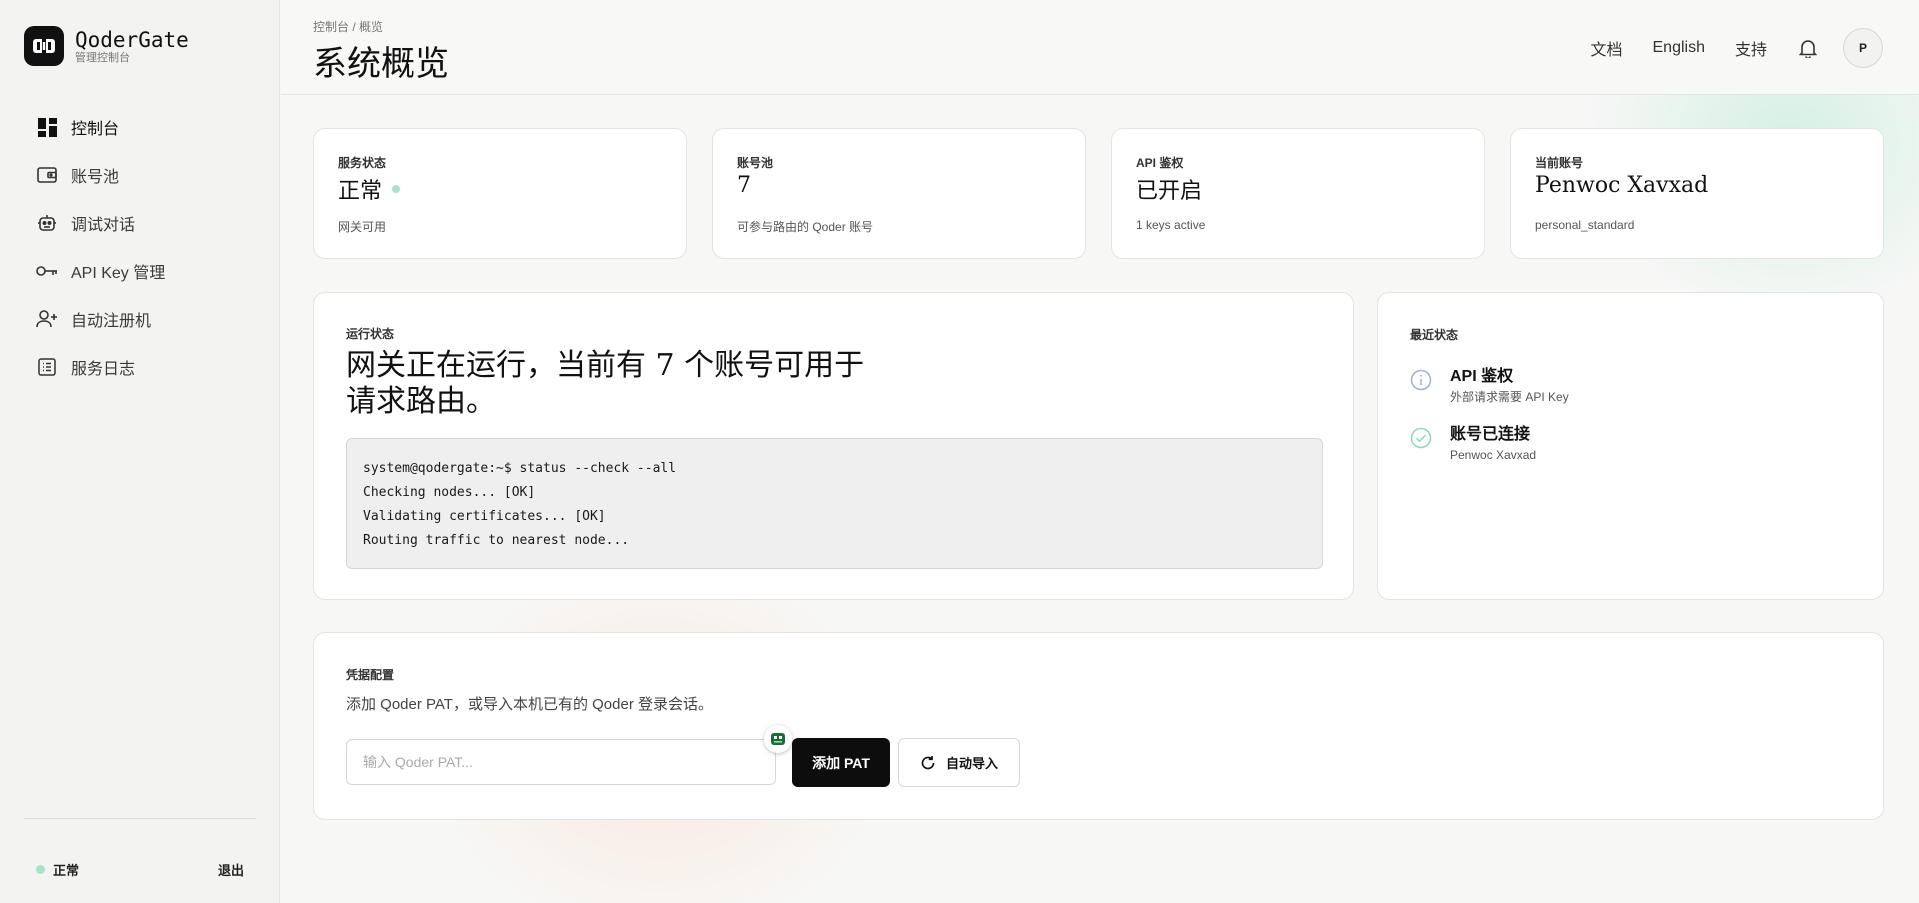  Describe the element at coordinates (103, 225) in the screenshot. I see `sidebar-item-label: 调试对话` at that location.